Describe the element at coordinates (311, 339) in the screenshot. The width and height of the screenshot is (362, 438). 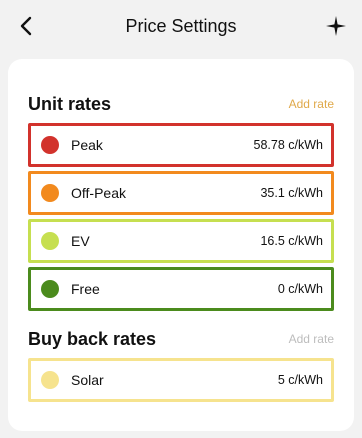
I see `add-buy-back-rate-button: Add rate` at that location.